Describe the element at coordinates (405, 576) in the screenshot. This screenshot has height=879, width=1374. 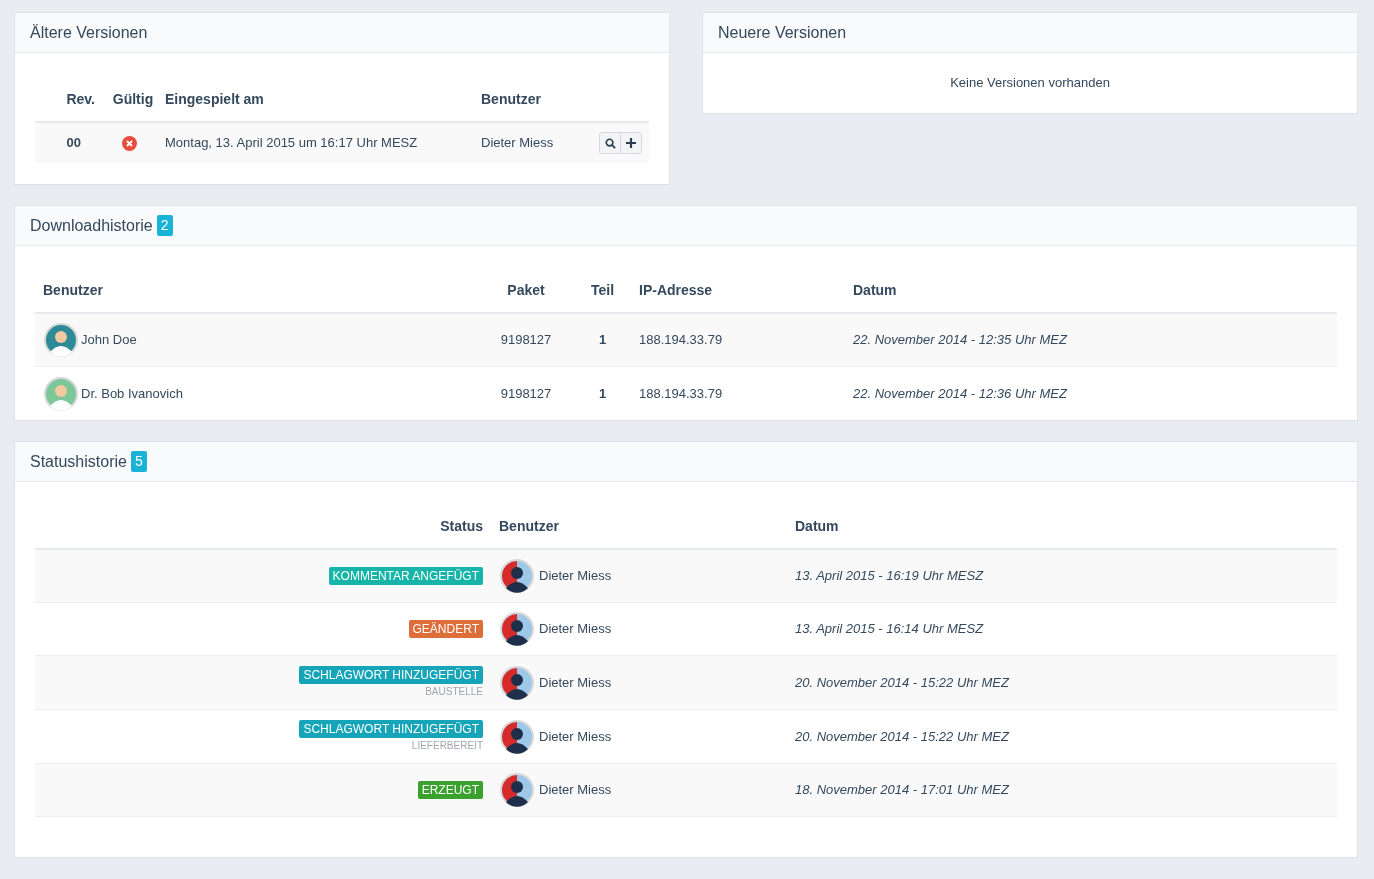
I see `status-label: KOMMENTAR ANGEFÜGT` at that location.